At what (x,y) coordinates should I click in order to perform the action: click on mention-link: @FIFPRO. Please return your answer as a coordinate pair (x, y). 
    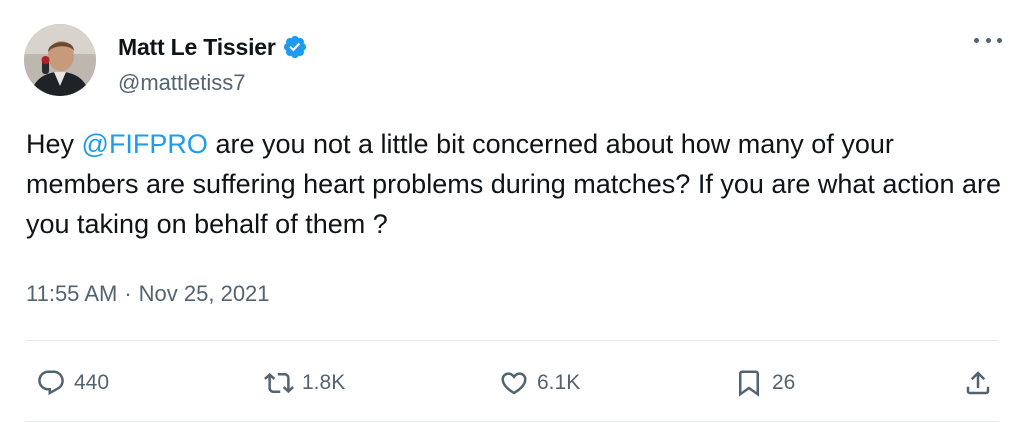
    Looking at the image, I should click on (145, 144).